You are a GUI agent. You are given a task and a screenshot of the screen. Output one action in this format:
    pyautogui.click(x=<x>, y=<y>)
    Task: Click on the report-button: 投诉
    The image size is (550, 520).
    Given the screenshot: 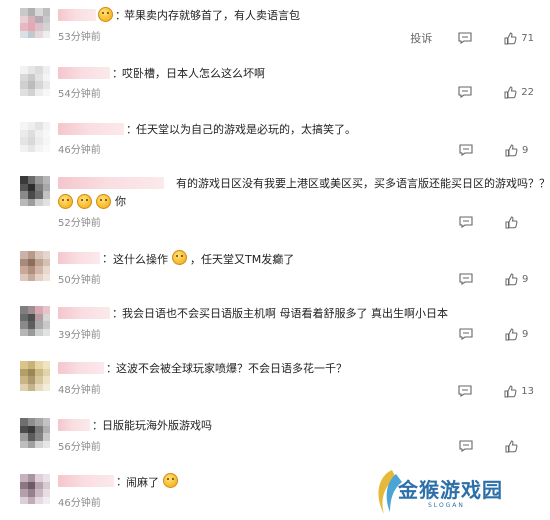 What is the action you would take?
    pyautogui.click(x=421, y=38)
    